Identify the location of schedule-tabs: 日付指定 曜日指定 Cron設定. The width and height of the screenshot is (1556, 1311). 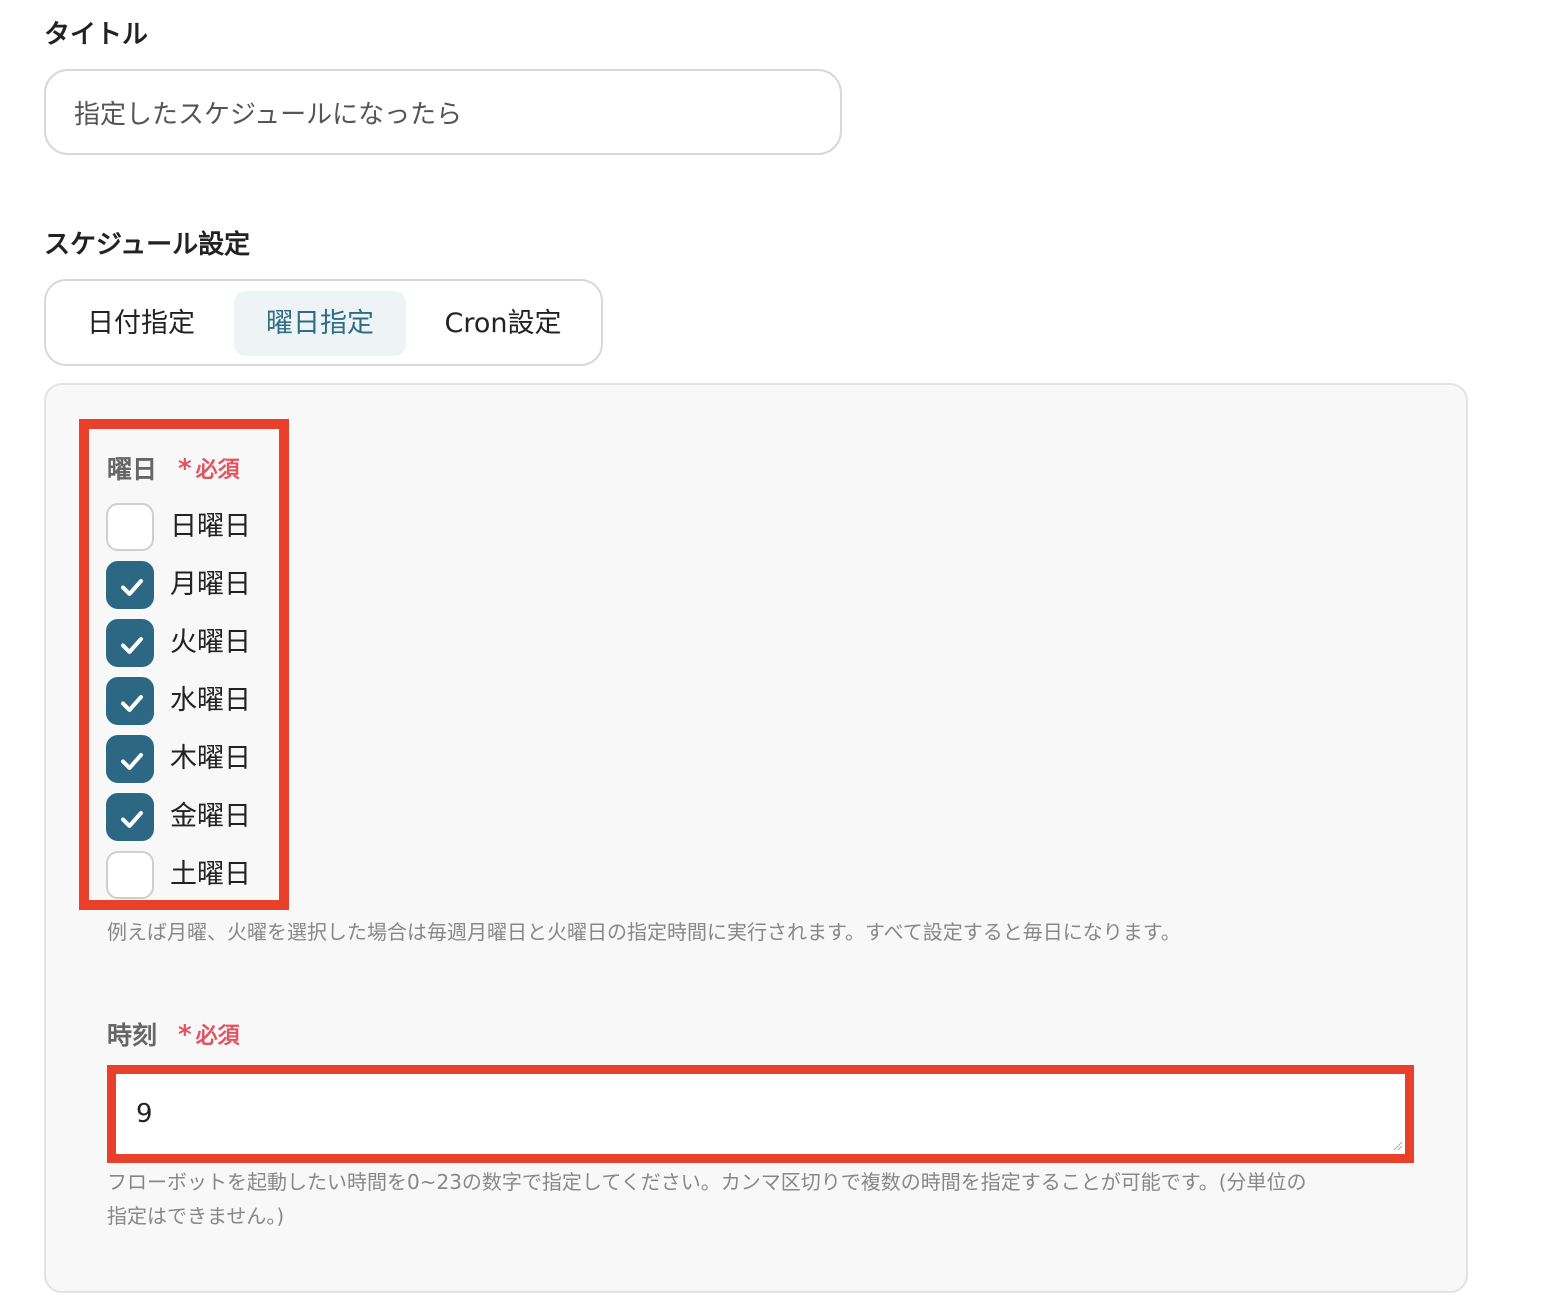
(323, 322).